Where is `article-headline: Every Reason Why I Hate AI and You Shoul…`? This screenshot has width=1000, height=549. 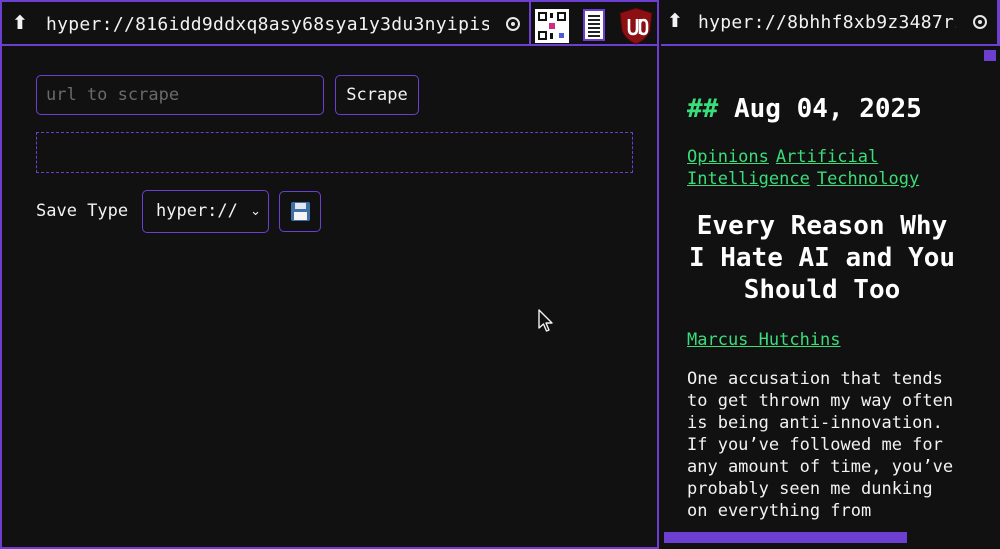
article-headline: Every Reason Why I Hate AI and You Shoul… is located at coordinates (822, 258).